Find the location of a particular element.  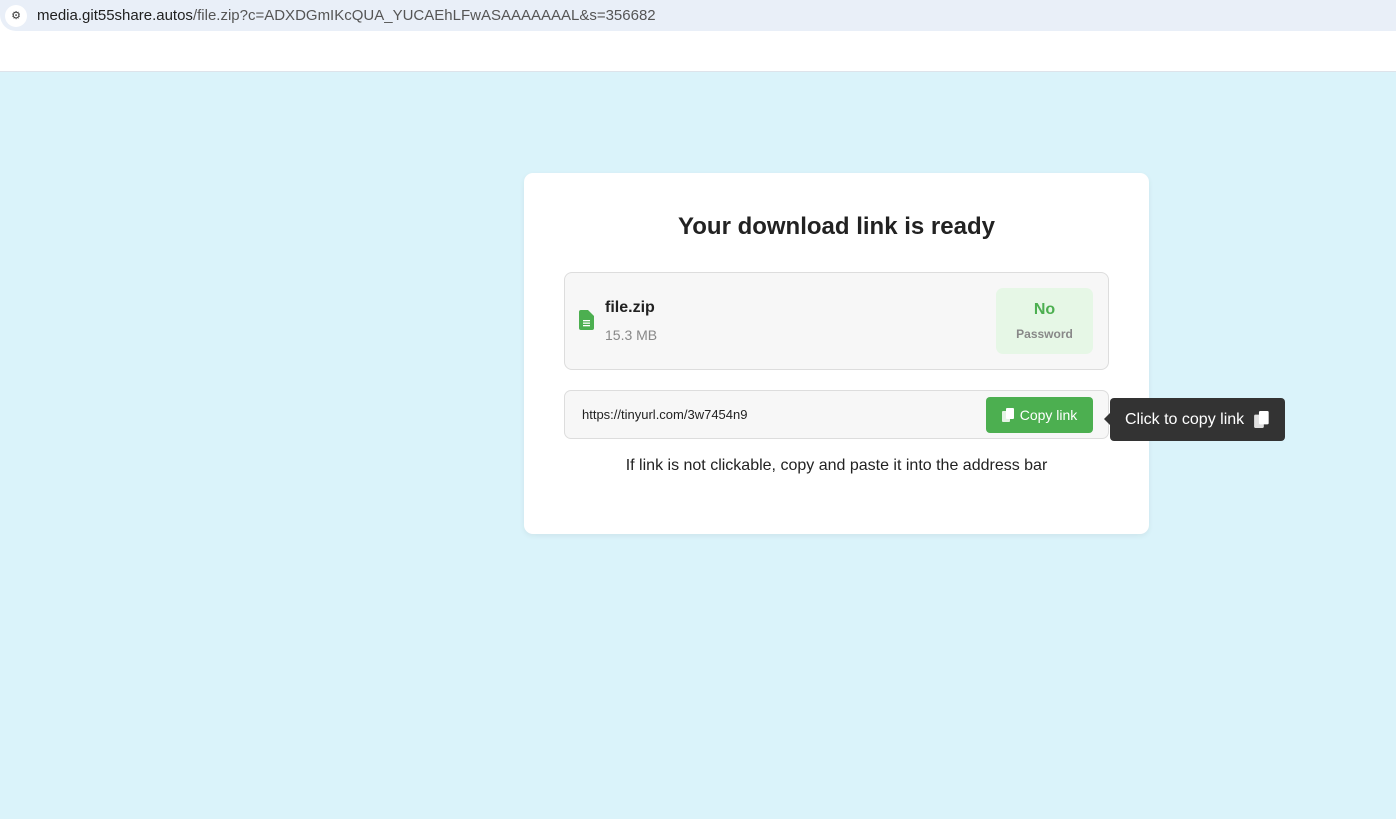

password-status: No is located at coordinates (1044, 309).